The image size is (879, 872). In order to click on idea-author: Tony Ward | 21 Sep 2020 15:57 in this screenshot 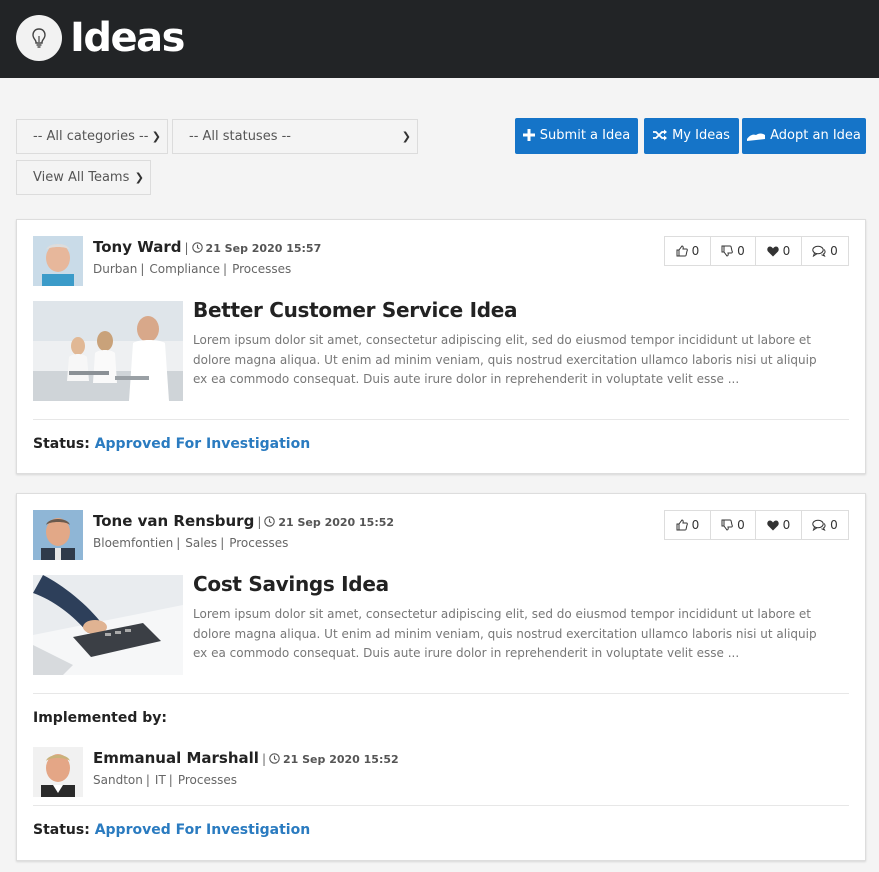, I will do `click(207, 247)`.